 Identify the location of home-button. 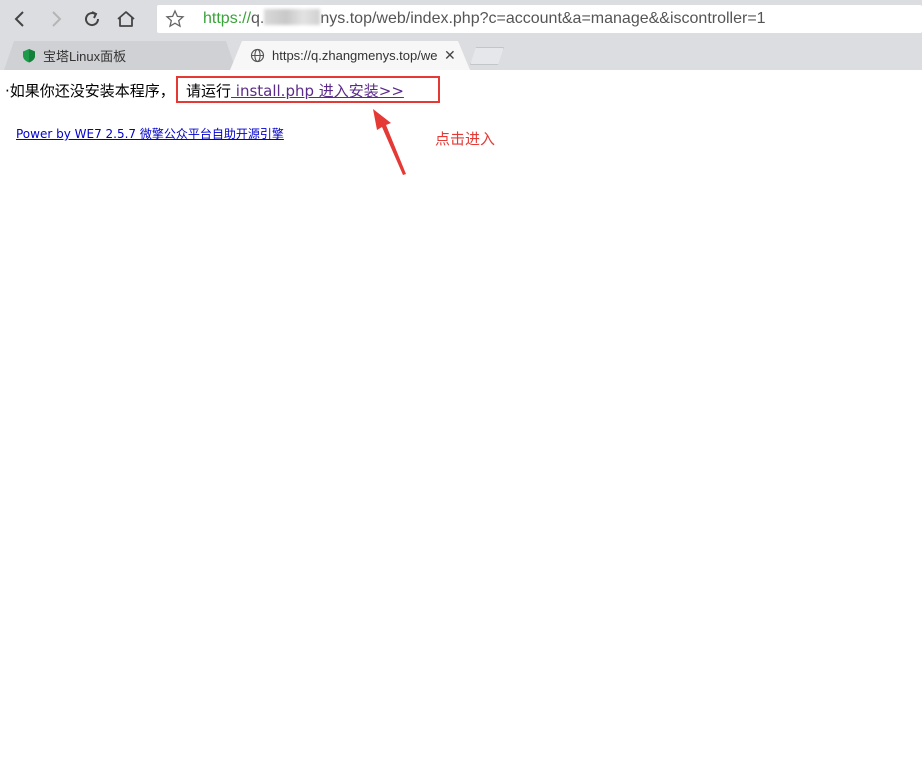
(126, 19).